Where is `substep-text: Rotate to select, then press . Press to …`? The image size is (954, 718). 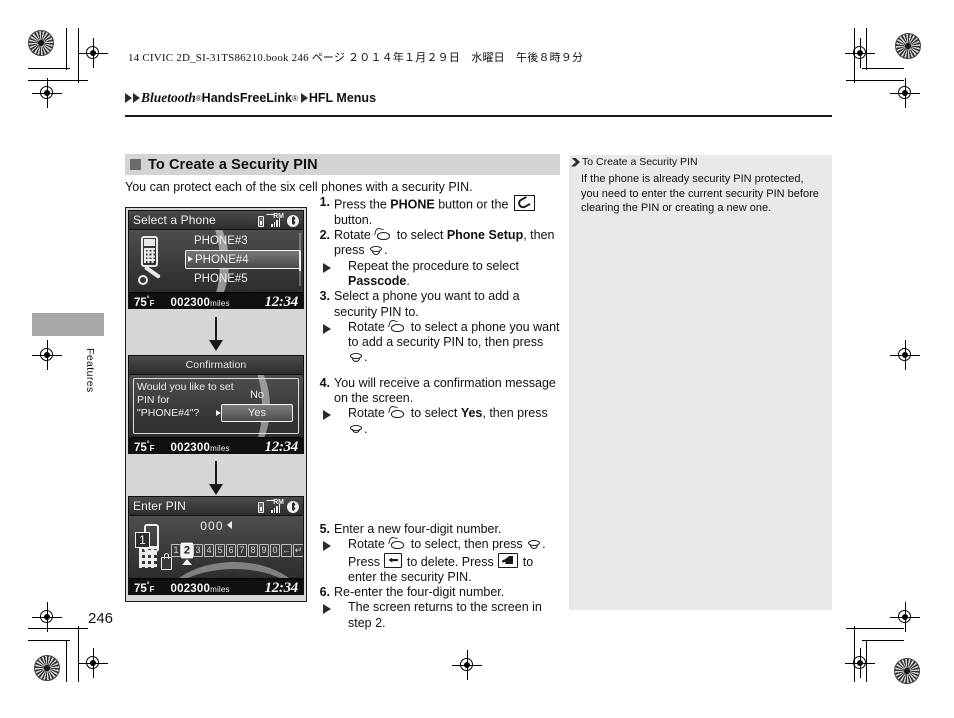 substep-text: Rotate to select, then press . Press to … is located at coordinates (447, 560).